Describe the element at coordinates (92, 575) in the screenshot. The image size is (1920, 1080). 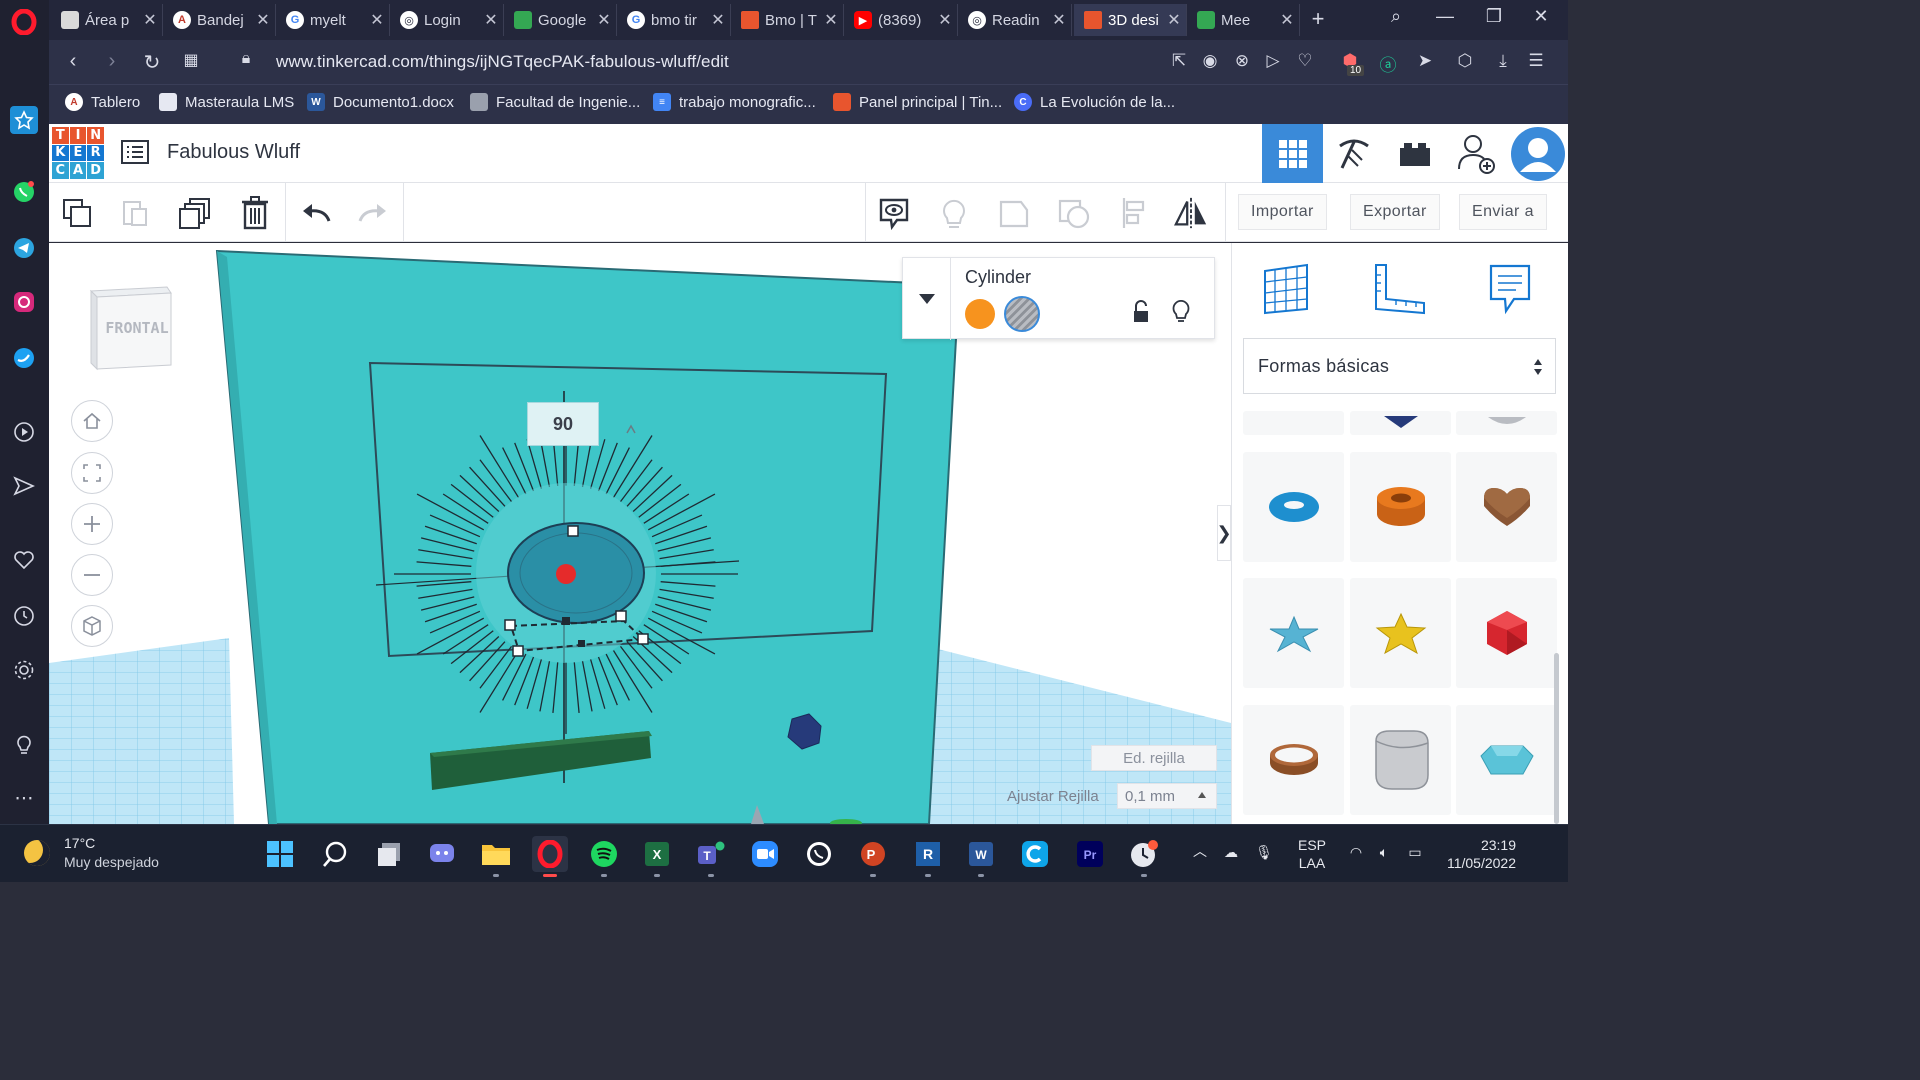
I see `zoom-out-button` at that location.